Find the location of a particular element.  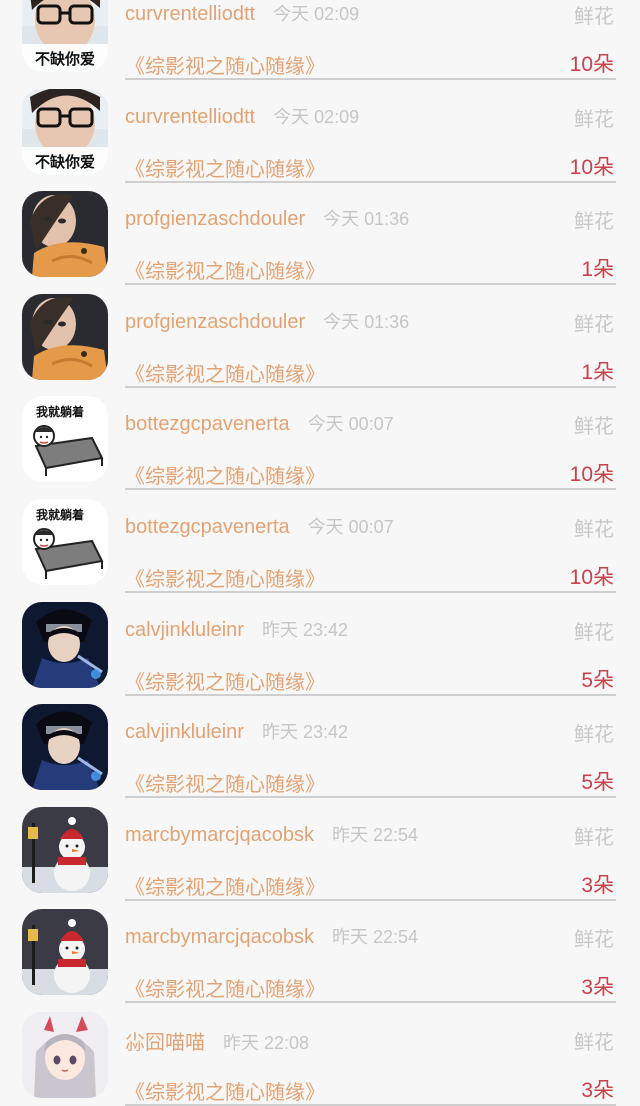

book-title-link: 《综影视之随心随缘》 is located at coordinates (225, 1090).